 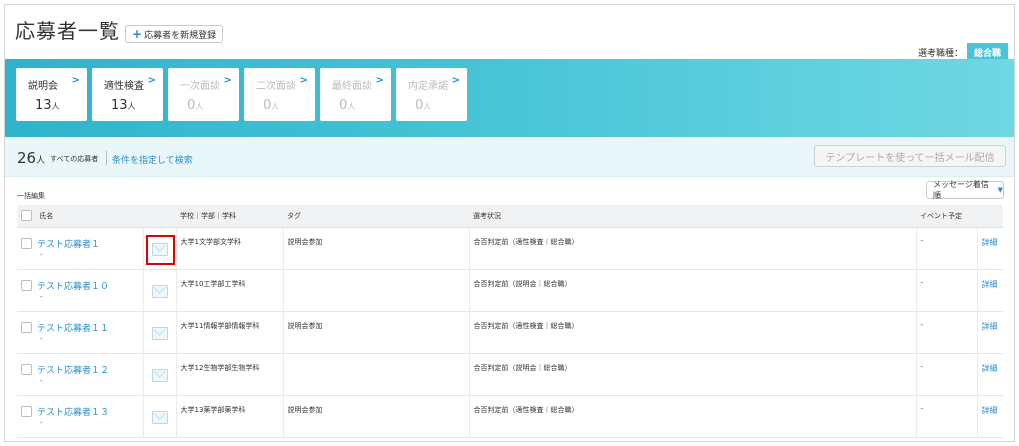 I want to click on column-header-status: 選考状況, so click(x=692, y=216).